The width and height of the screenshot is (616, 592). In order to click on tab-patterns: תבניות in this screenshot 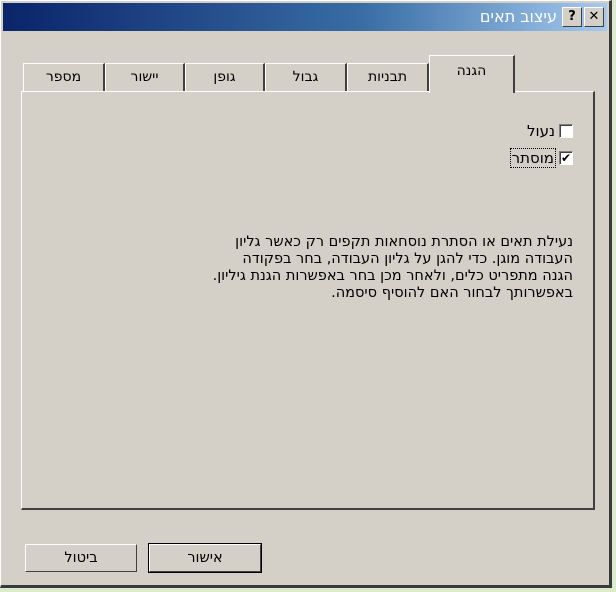, I will do `click(388, 77)`.